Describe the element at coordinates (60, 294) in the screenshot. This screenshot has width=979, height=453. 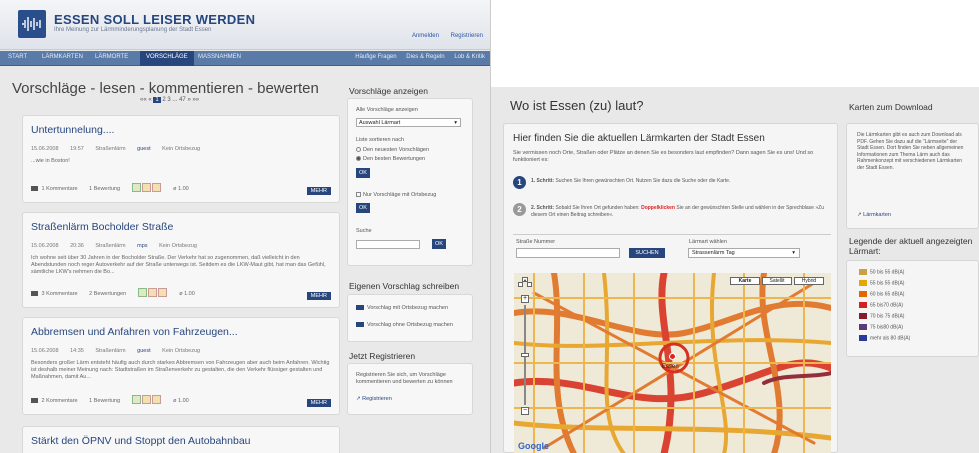
I see `comment-count: 3 Kommentare` at that location.